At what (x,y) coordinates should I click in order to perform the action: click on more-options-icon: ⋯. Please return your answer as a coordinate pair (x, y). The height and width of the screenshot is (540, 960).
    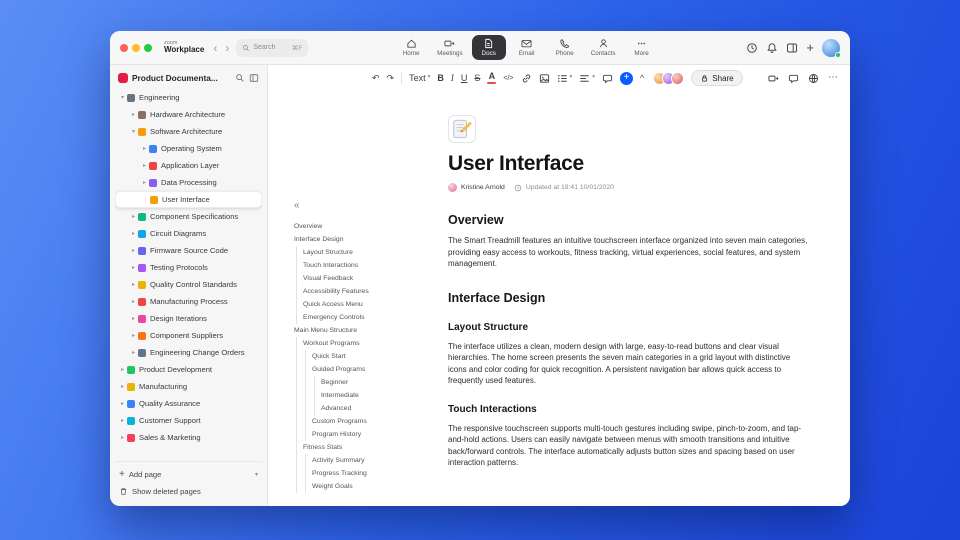
    Looking at the image, I should click on (833, 78).